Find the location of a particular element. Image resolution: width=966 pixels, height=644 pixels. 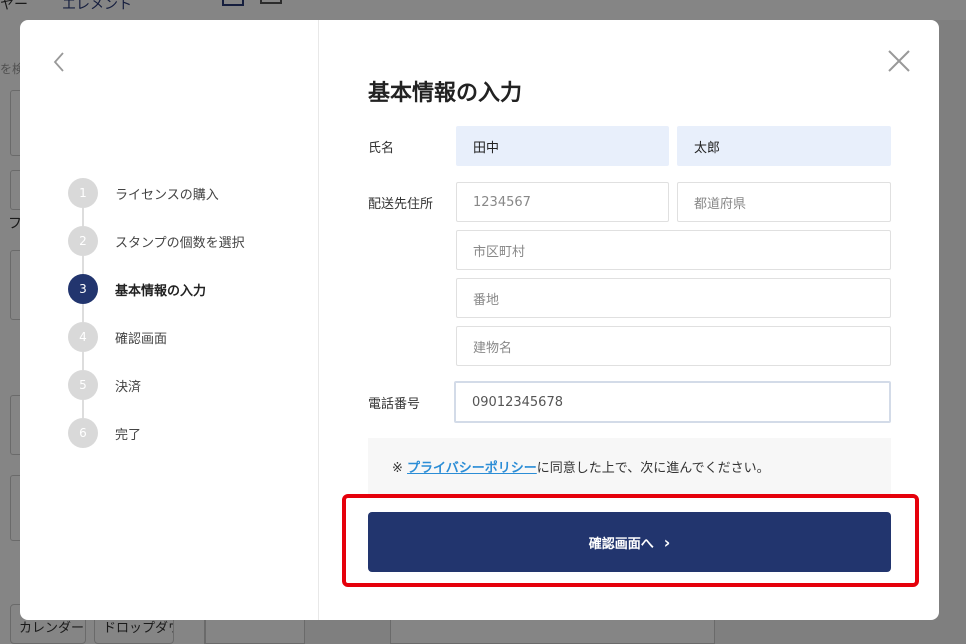

page-title: 基本情報の入力 is located at coordinates (445, 93).